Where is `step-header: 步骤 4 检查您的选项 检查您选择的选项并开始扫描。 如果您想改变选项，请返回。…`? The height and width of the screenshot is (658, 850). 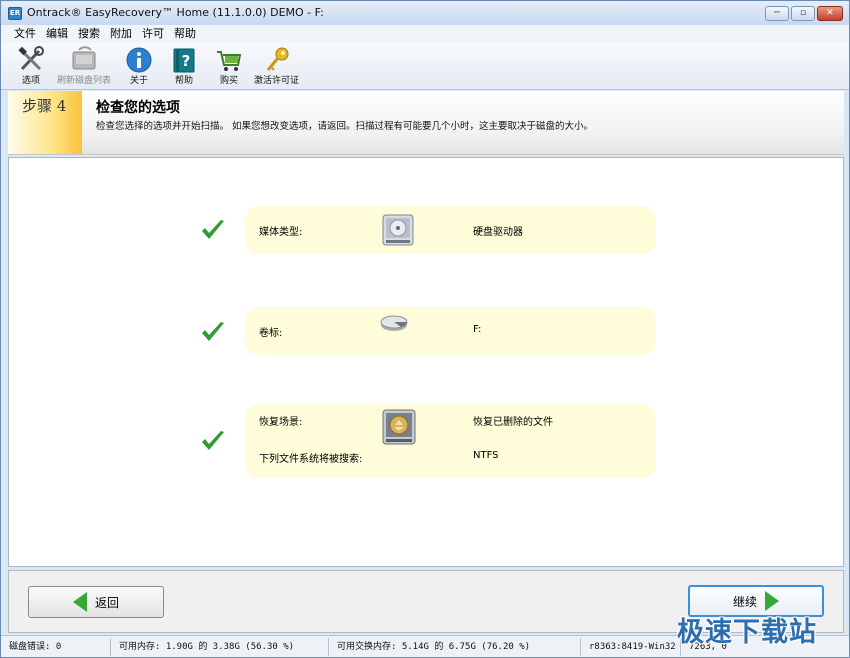 step-header: 步骤 4 检查您的选项 检查您选择的选项并开始扫描。 如果您想改变选项，请返回。… is located at coordinates (426, 123).